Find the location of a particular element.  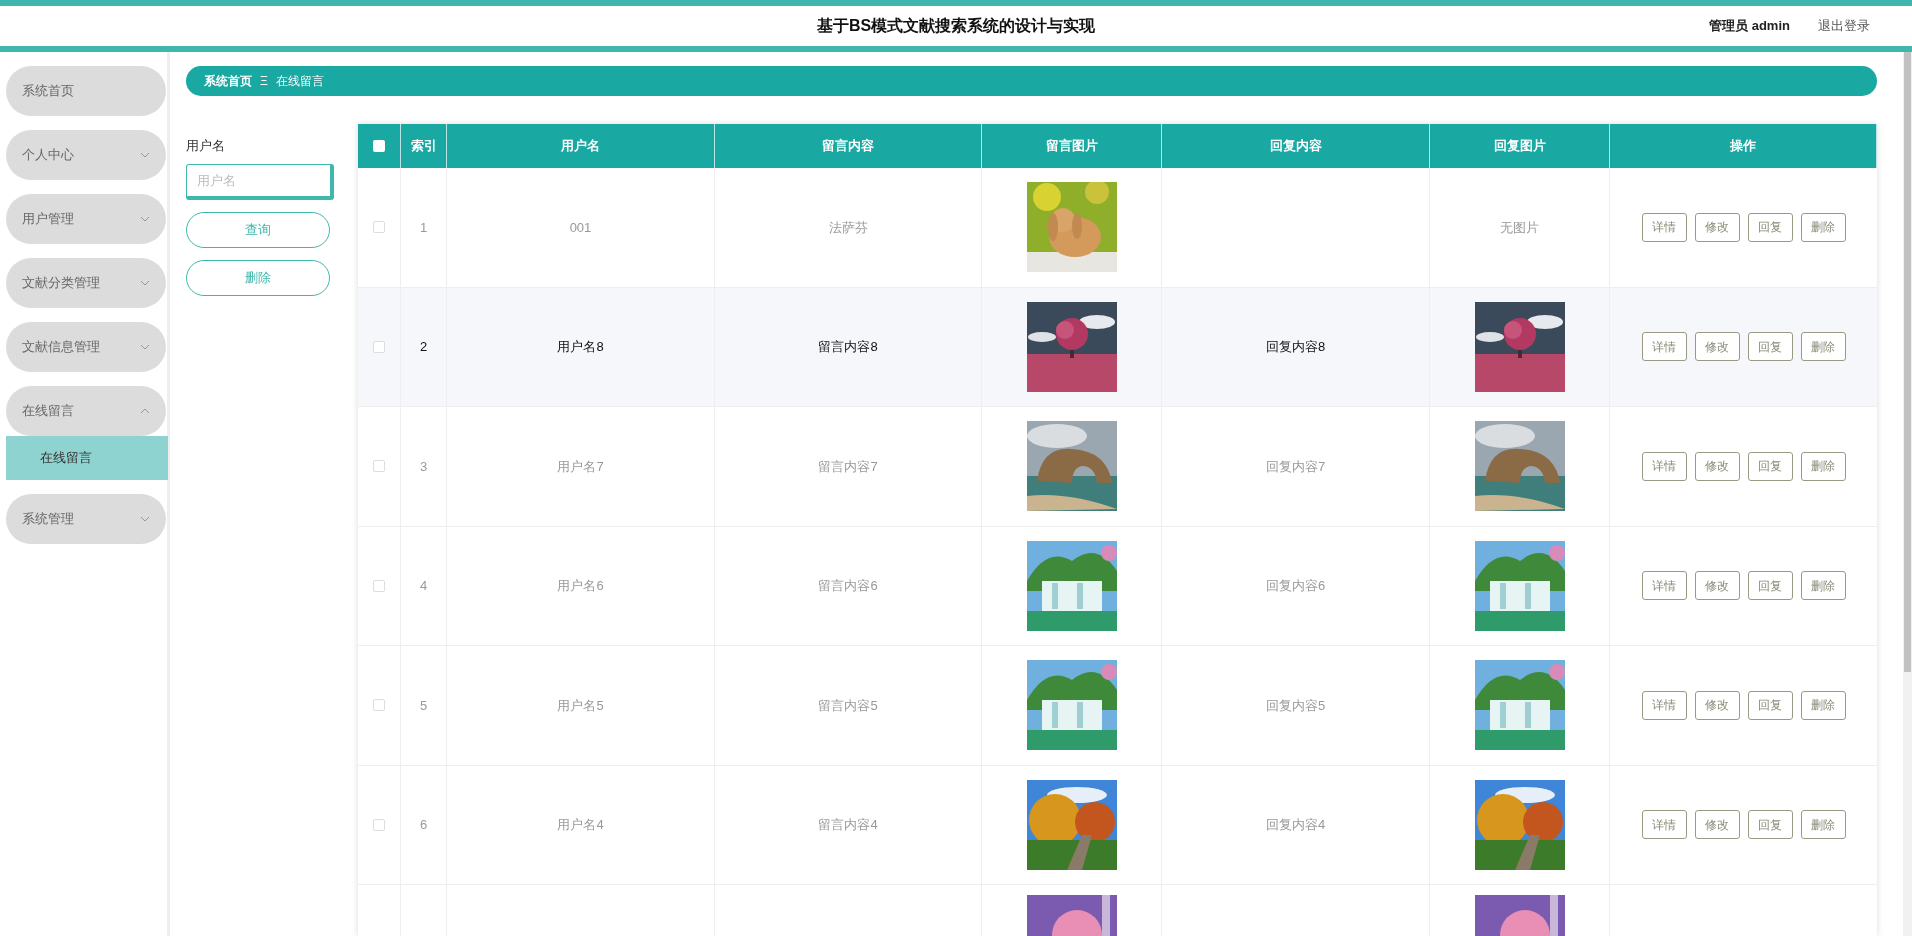

table-row: 4 用户名6 留言内容6 回复内容6 详情 修改 回复 删除 is located at coordinates (1117, 586).